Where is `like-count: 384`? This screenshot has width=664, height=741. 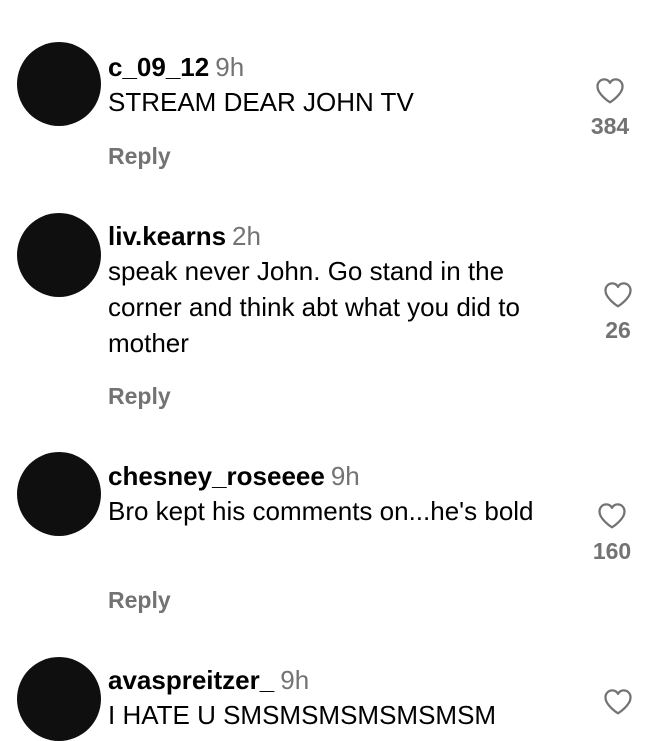 like-count: 384 is located at coordinates (610, 126).